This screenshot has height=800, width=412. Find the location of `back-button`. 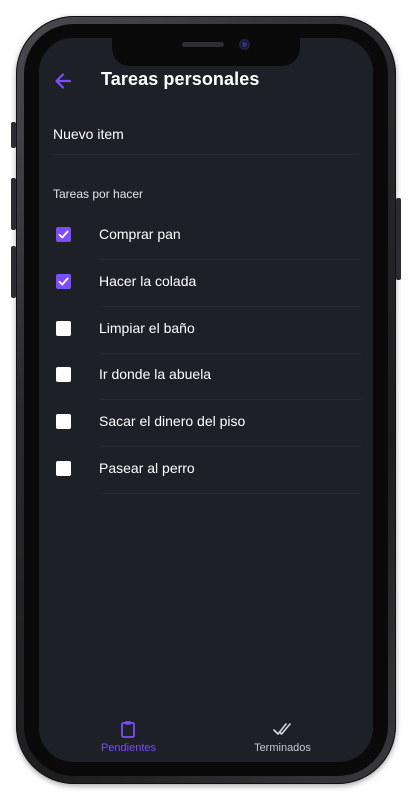

back-button is located at coordinates (63, 81).